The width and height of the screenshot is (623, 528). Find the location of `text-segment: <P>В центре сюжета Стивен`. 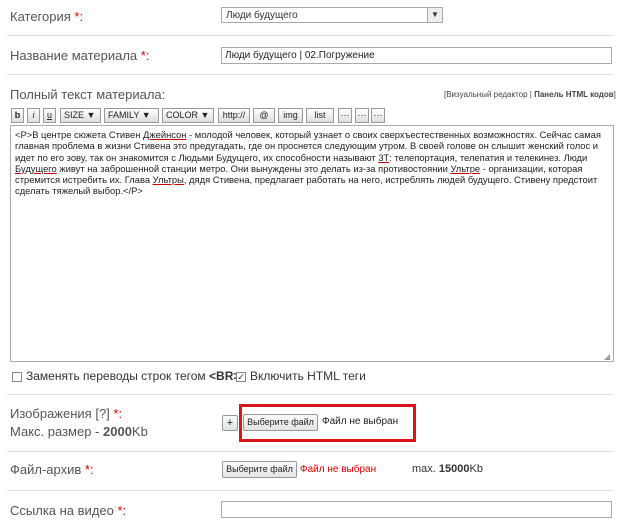

text-segment: <P>В центре сюжета Стивен is located at coordinates (79, 134).